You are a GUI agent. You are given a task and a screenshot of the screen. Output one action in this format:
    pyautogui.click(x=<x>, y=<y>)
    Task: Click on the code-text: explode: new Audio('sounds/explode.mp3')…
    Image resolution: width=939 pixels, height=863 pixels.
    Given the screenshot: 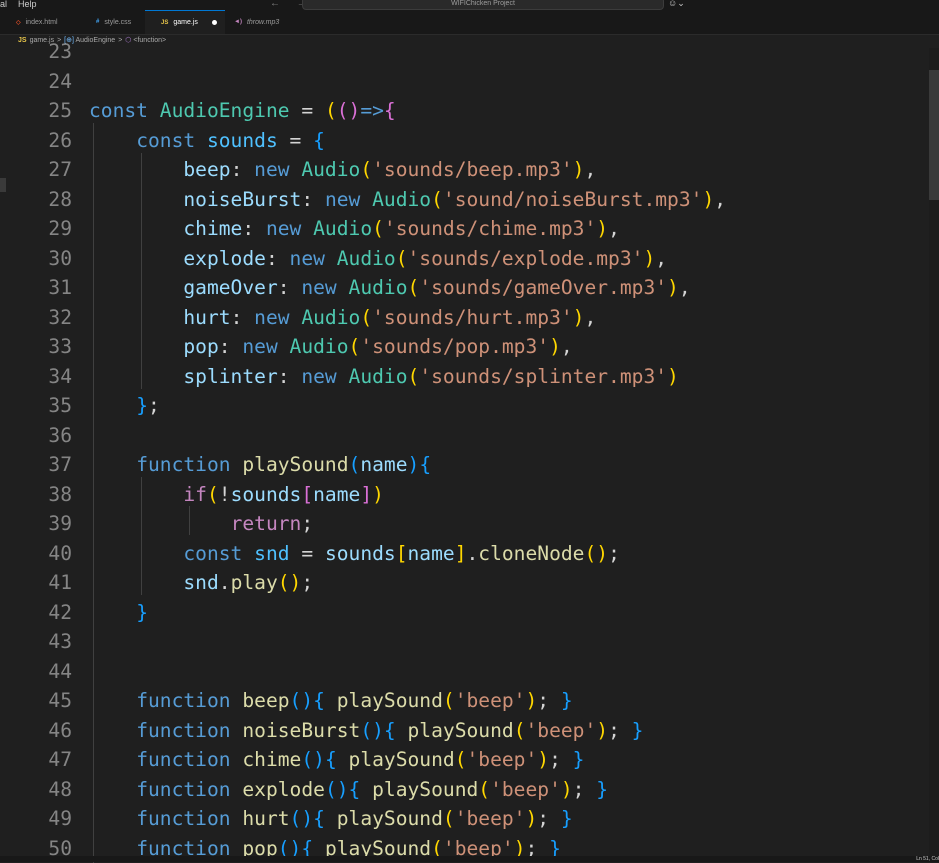 What is the action you would take?
    pyautogui.click(x=378, y=259)
    